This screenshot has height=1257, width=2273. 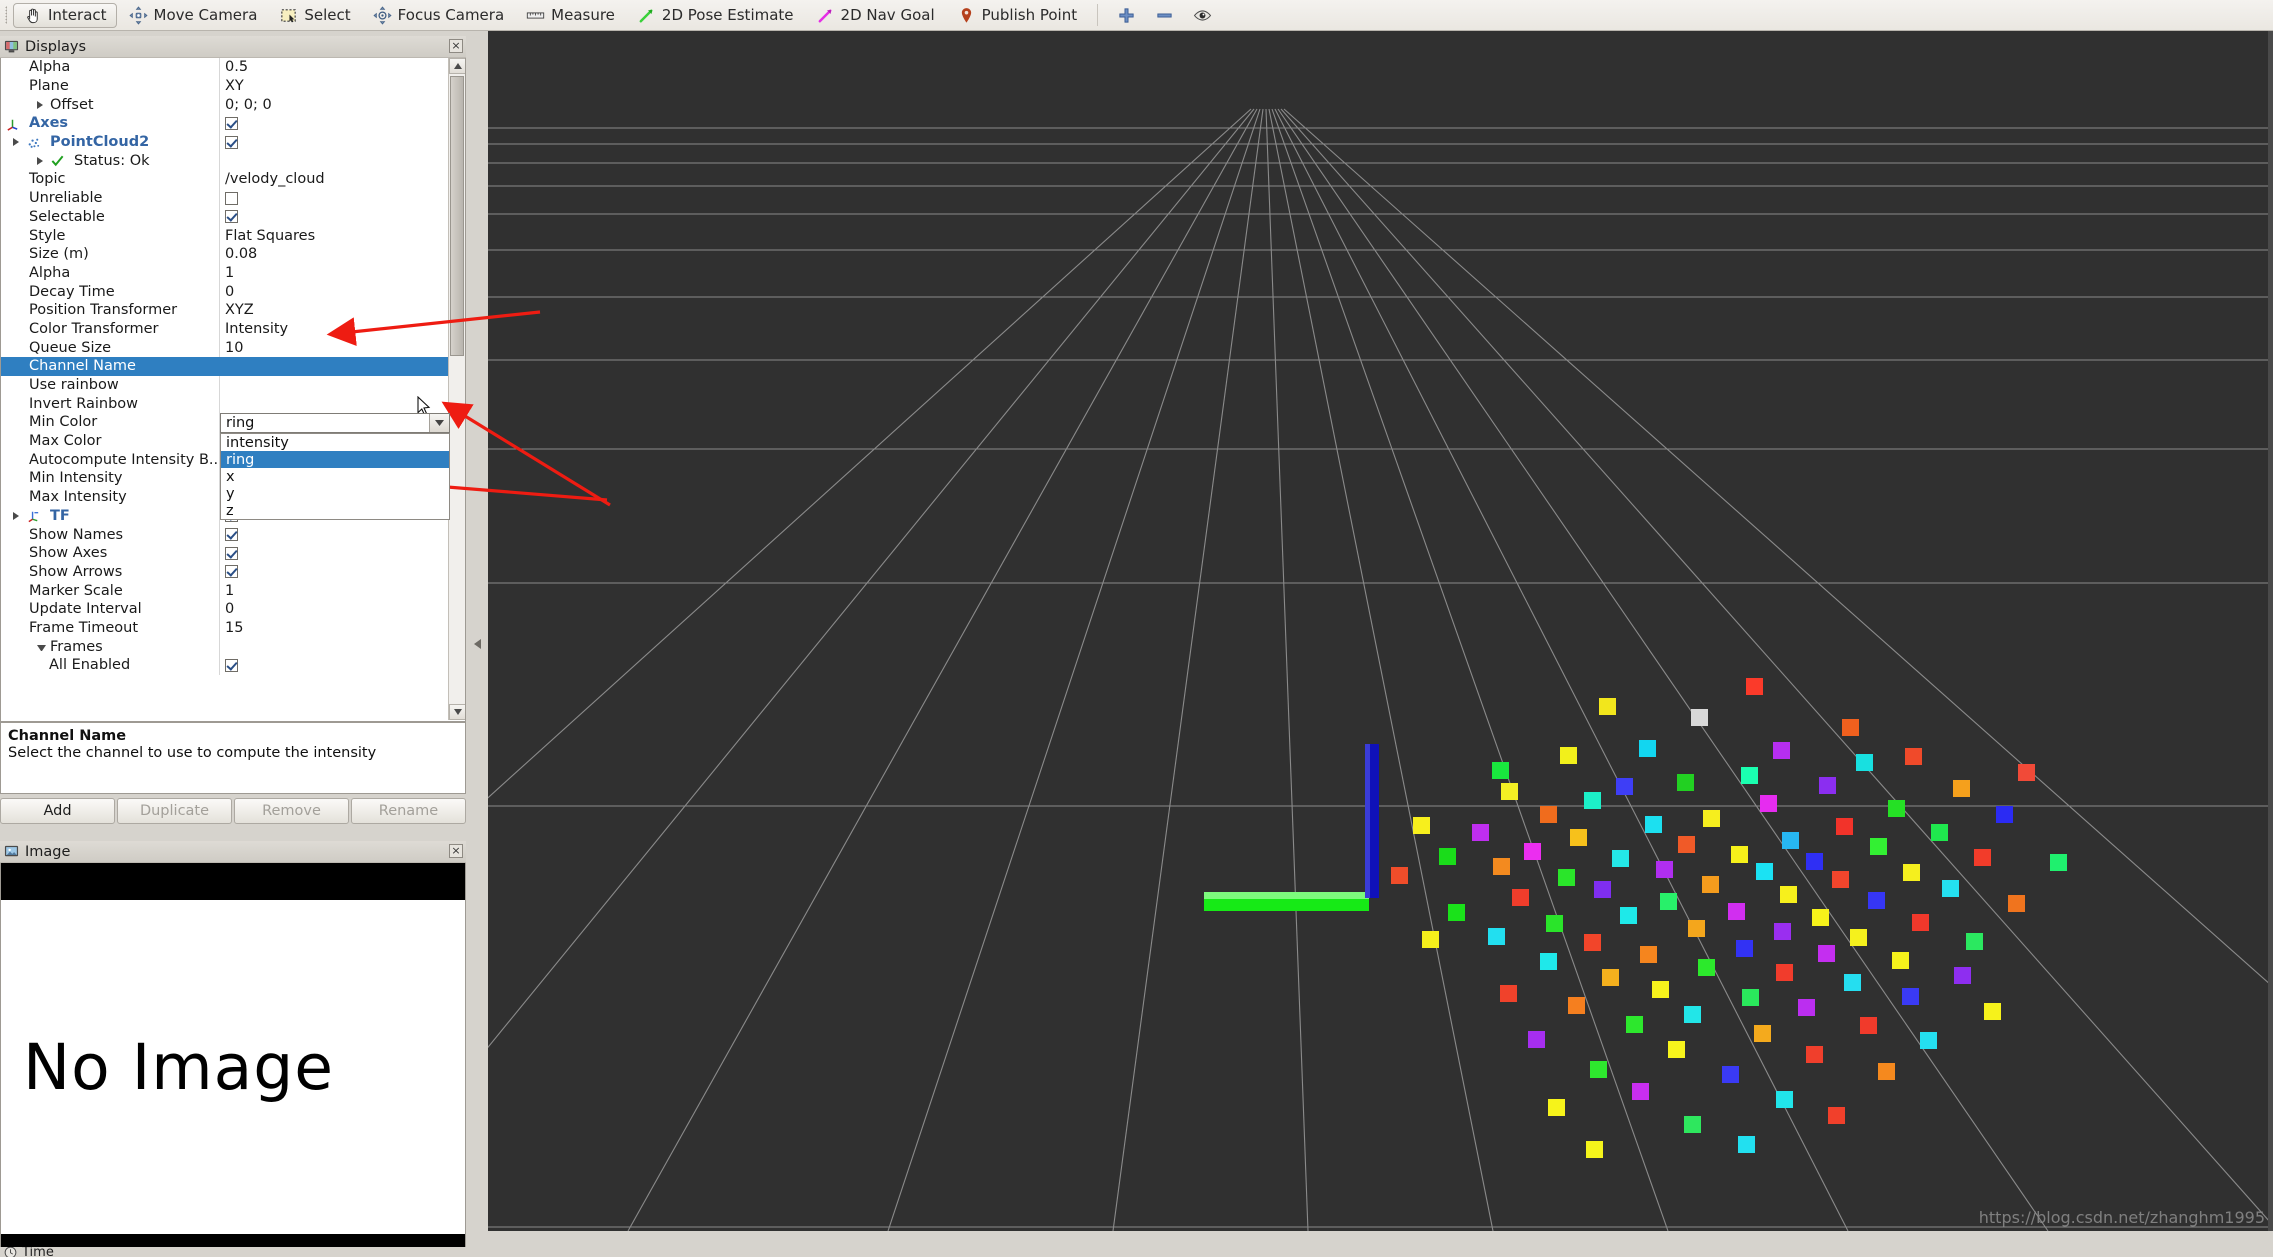 What do you see at coordinates (270, 235) in the screenshot?
I see `property-value: Flat Squares` at bounding box center [270, 235].